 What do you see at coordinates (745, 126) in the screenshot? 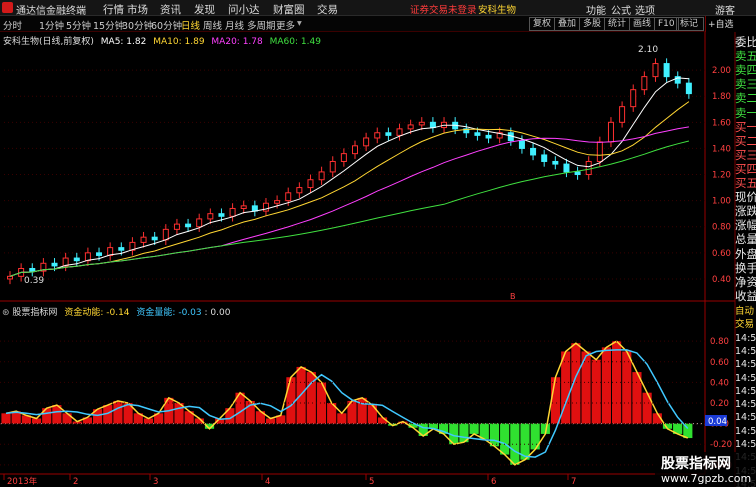
I see `sidebar-label: 买一` at bounding box center [745, 126].